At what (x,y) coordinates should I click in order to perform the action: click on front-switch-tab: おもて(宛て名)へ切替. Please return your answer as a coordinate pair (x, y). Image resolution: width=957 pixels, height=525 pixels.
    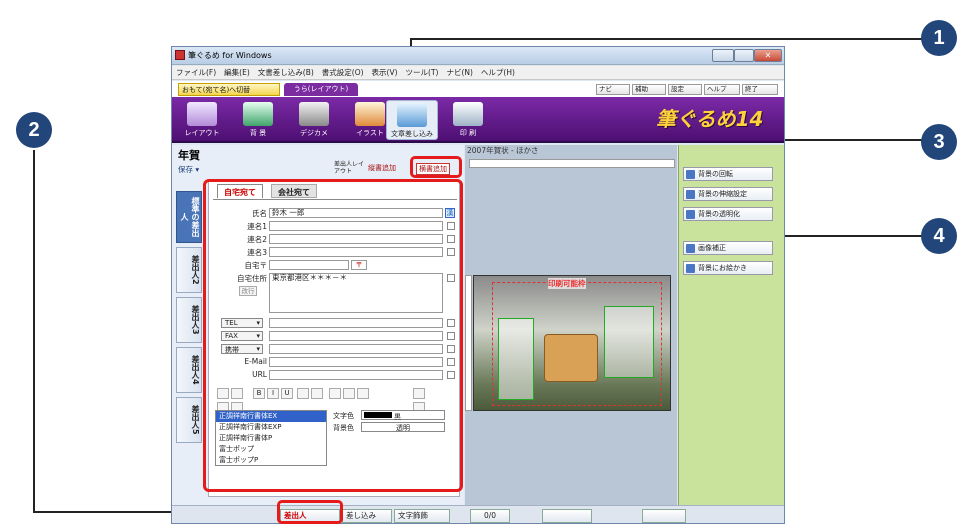
    Looking at the image, I should click on (229, 89).